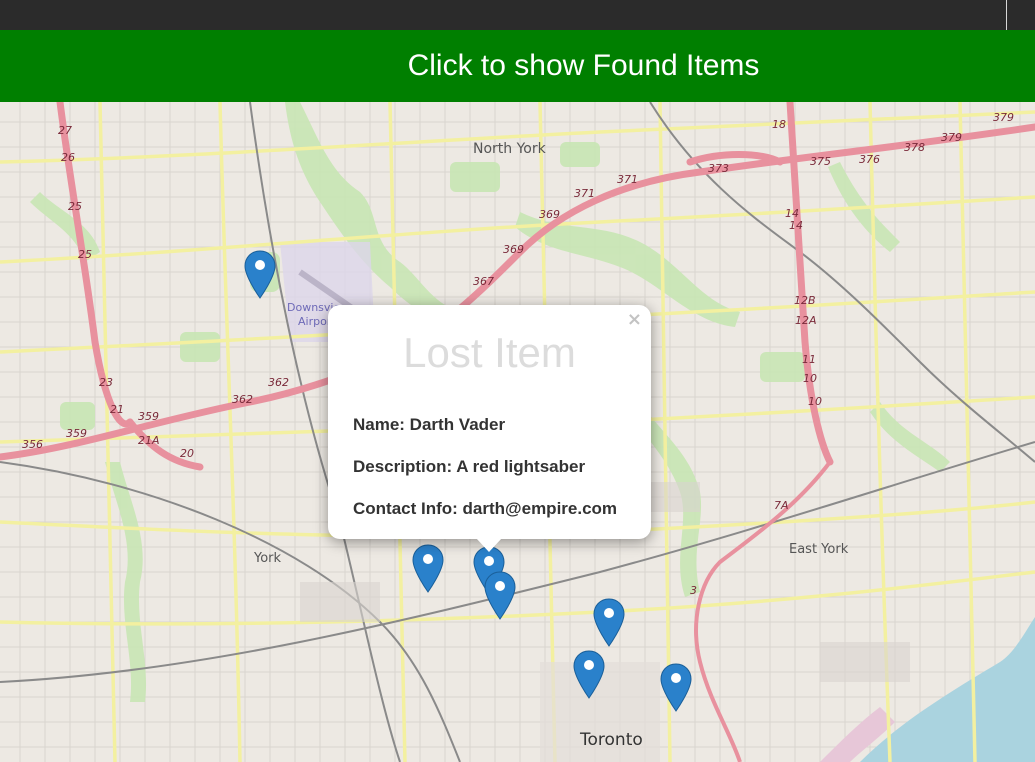 This screenshot has width=1035, height=762. I want to click on place-label-north-york: North York, so click(510, 149).